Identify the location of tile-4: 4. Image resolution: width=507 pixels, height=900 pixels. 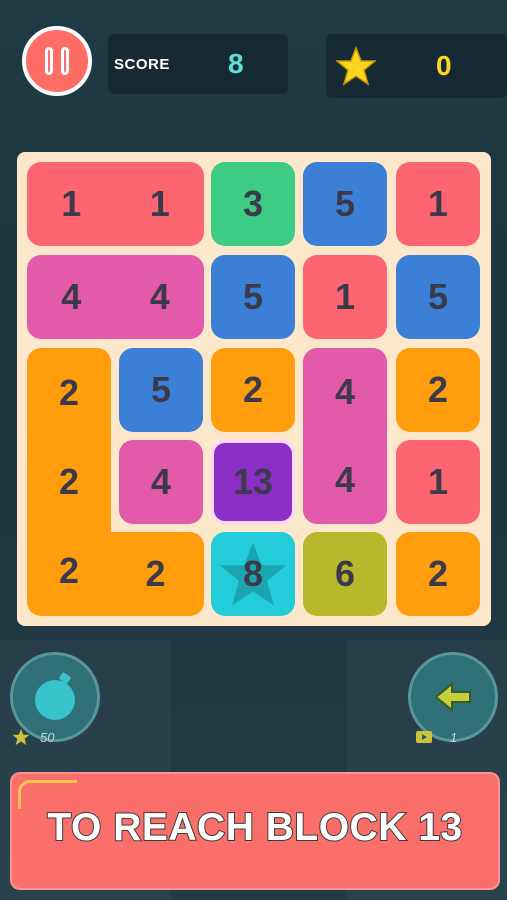
(161, 482).